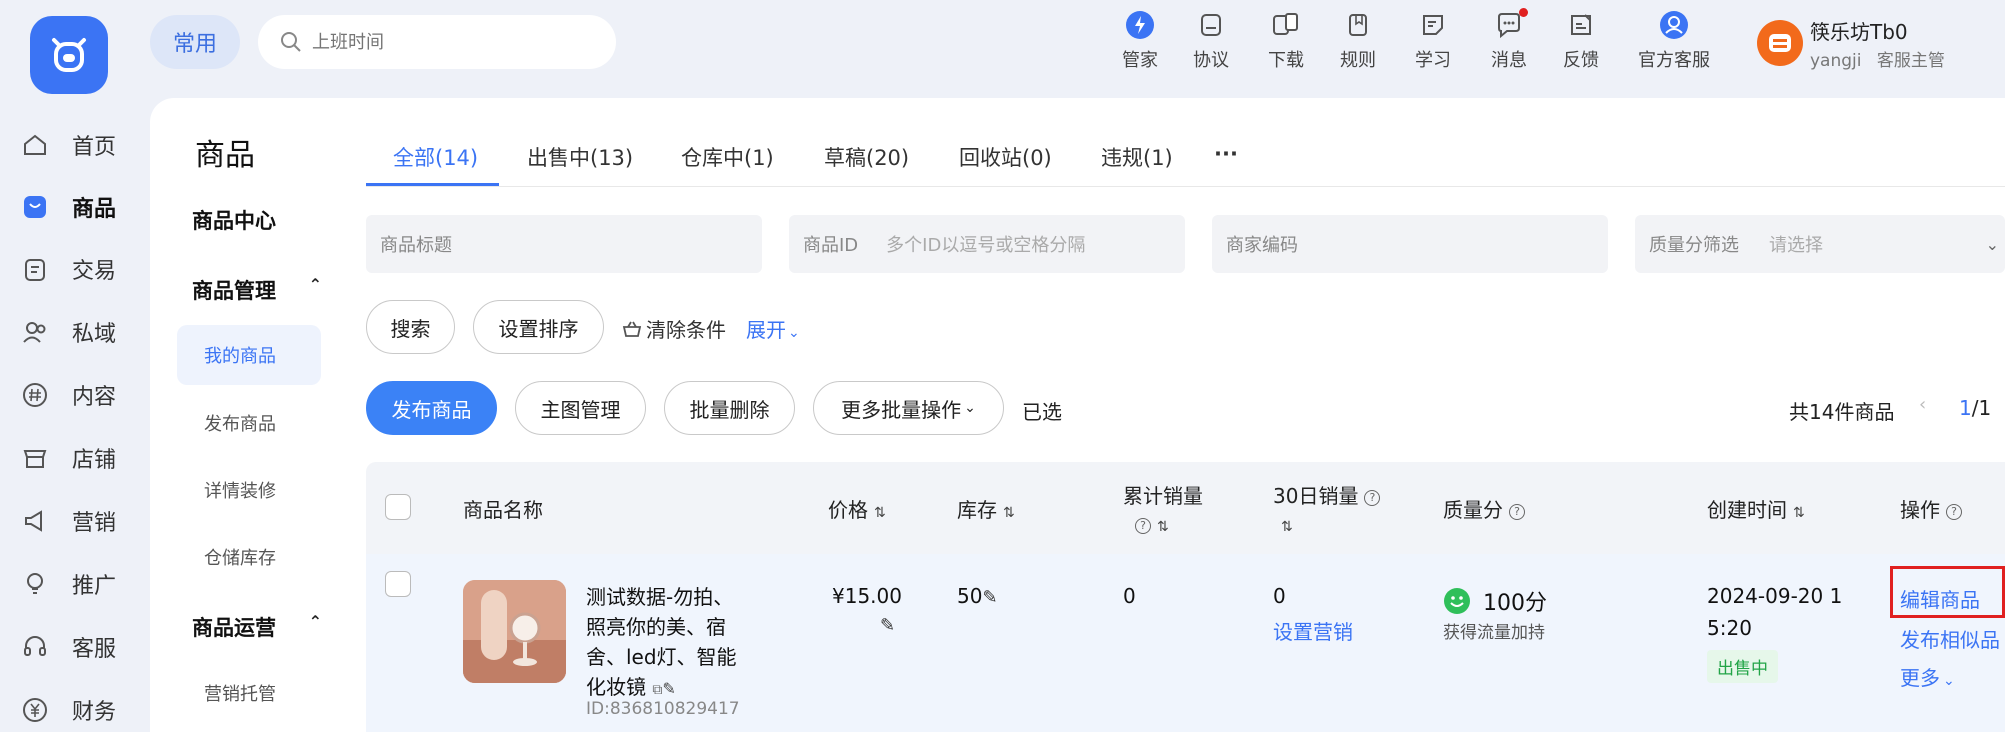 This screenshot has width=2005, height=732. What do you see at coordinates (75, 269) in the screenshot?
I see `rail-item-trade: 交易` at bounding box center [75, 269].